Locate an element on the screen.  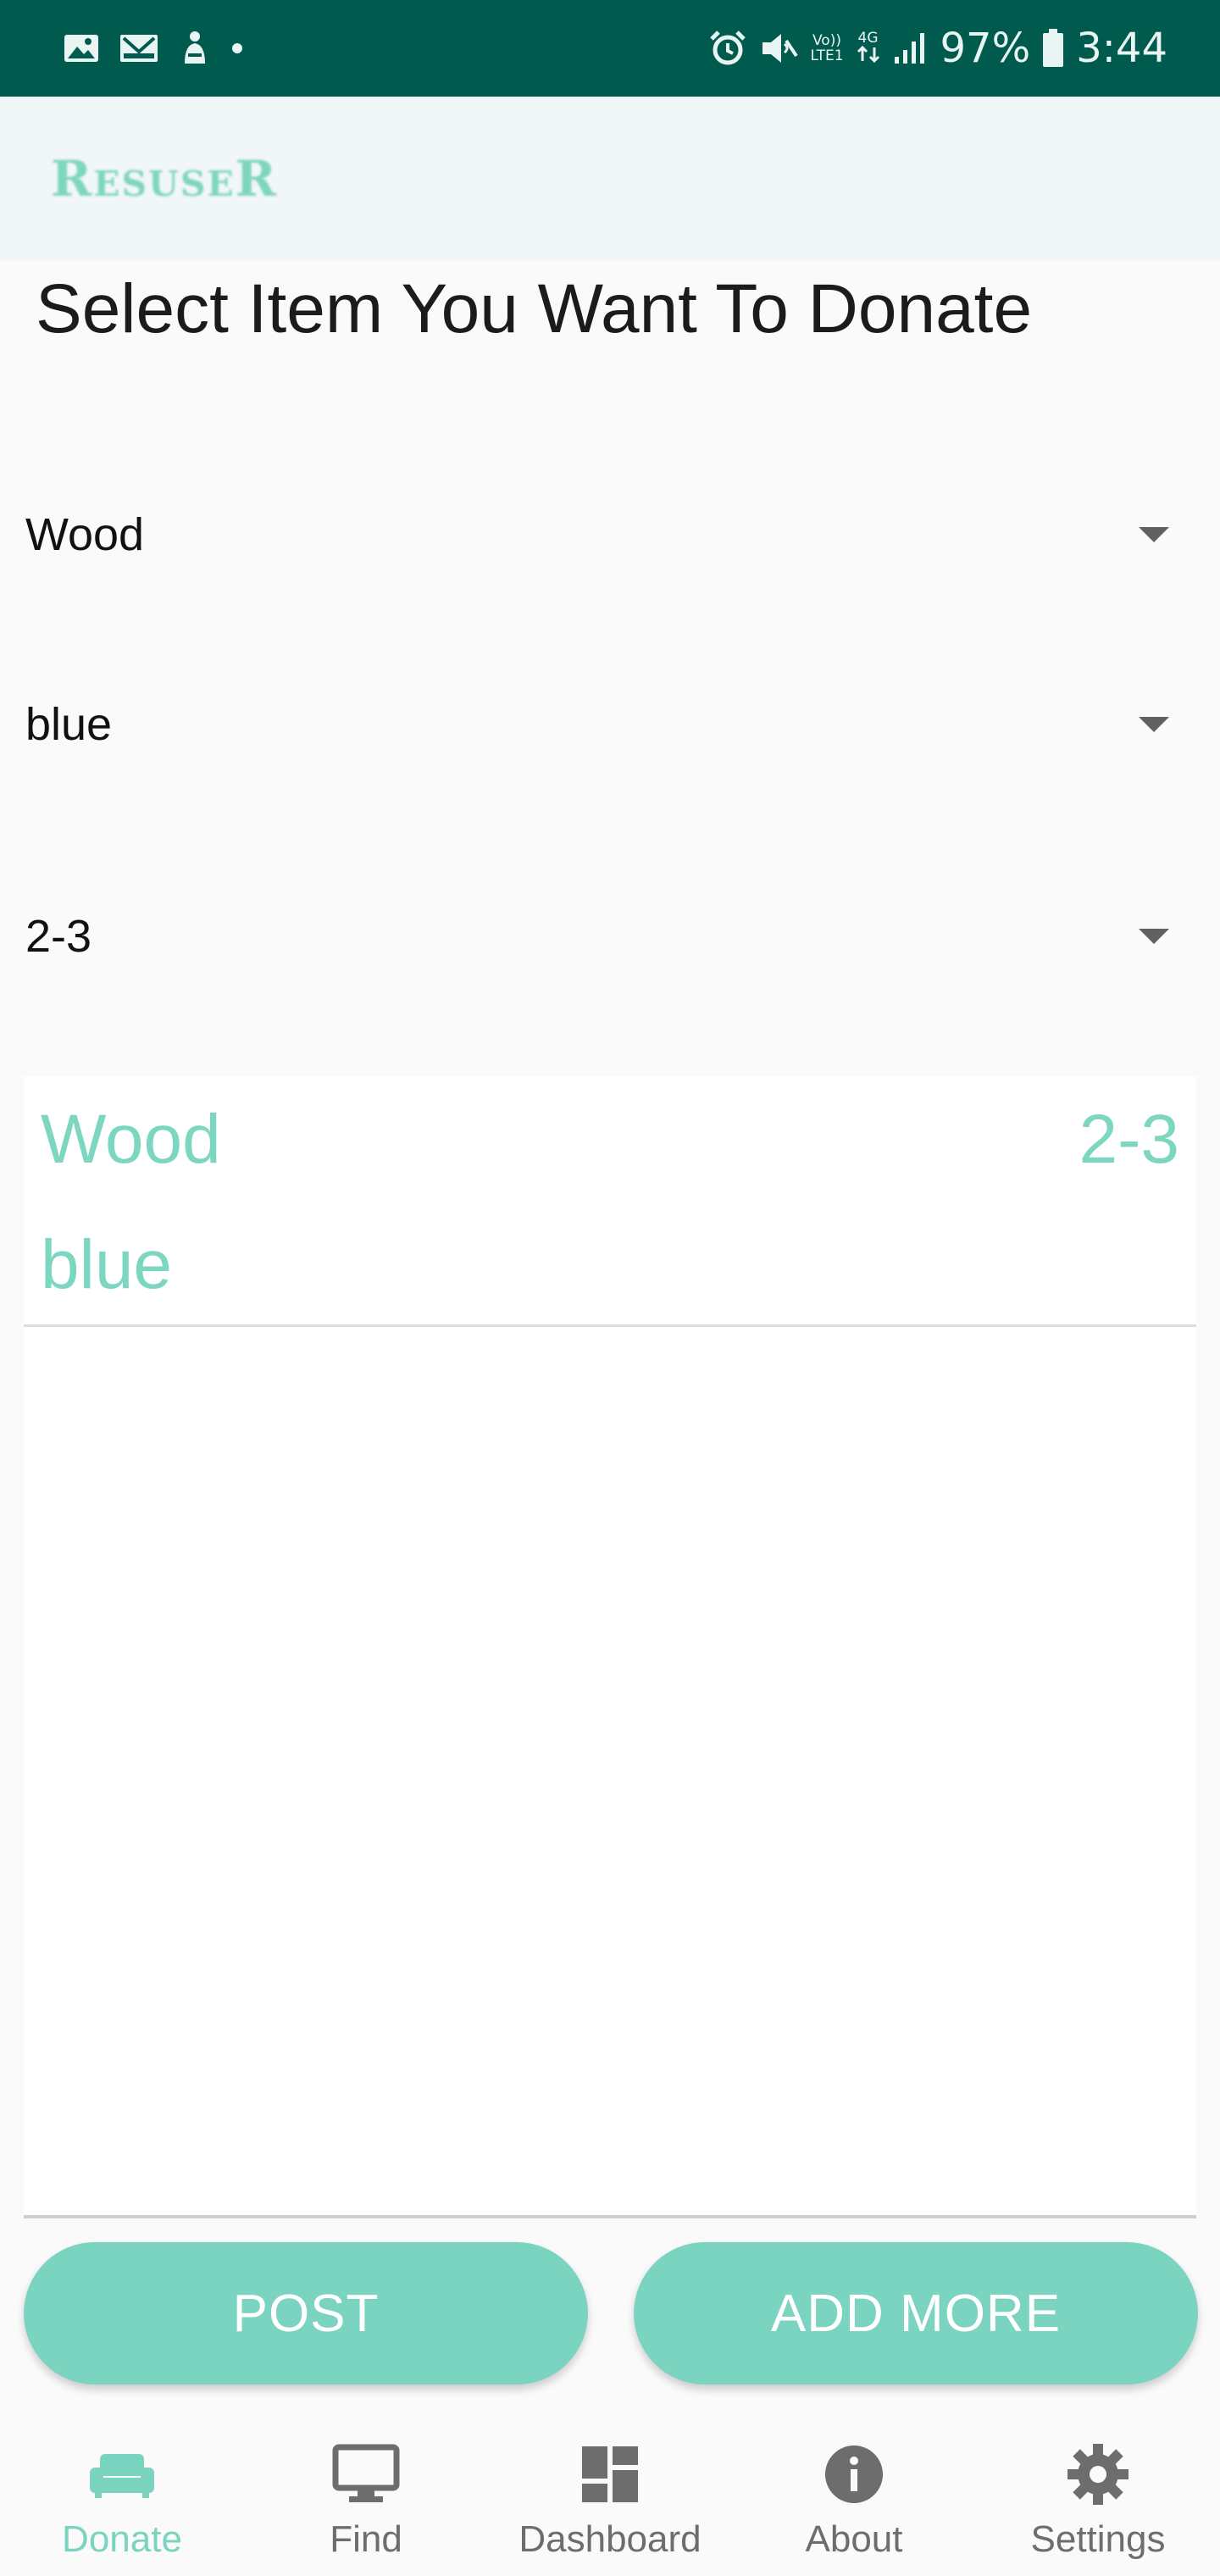
nav-label-settings: Settings is located at coordinates (1098, 2539).